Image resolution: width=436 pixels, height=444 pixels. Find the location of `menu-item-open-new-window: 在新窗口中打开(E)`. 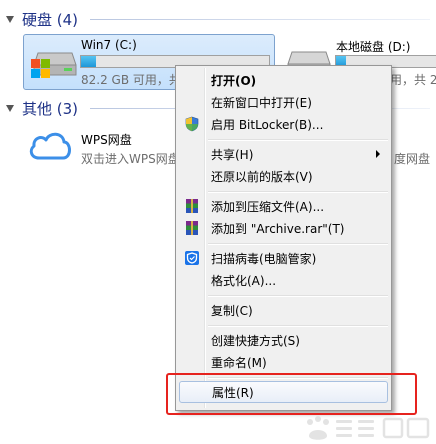

menu-item-open-new-window: 在新窗口中打开(E) is located at coordinates (283, 102).